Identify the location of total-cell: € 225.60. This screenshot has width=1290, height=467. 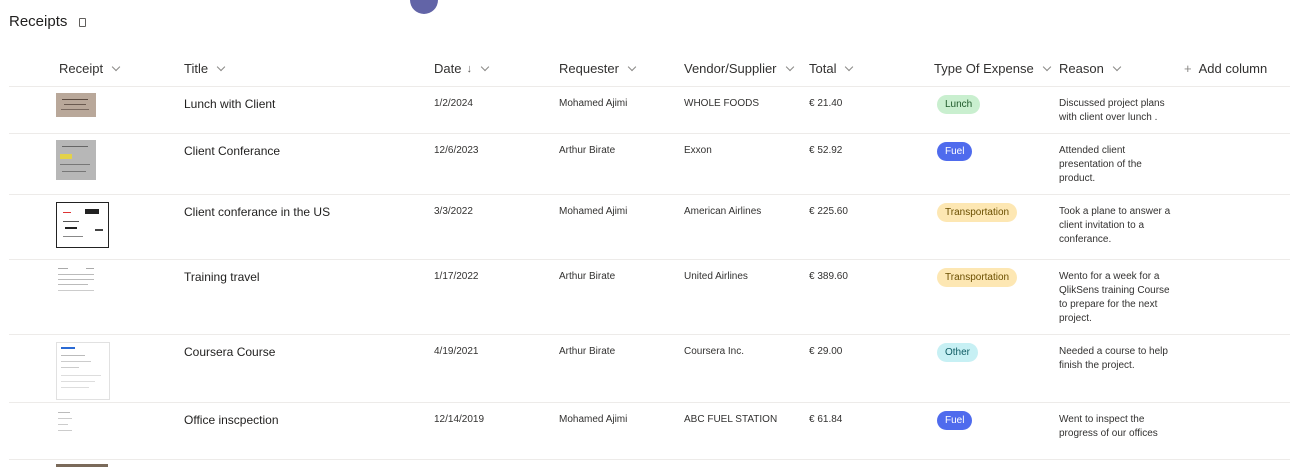
(828, 211).